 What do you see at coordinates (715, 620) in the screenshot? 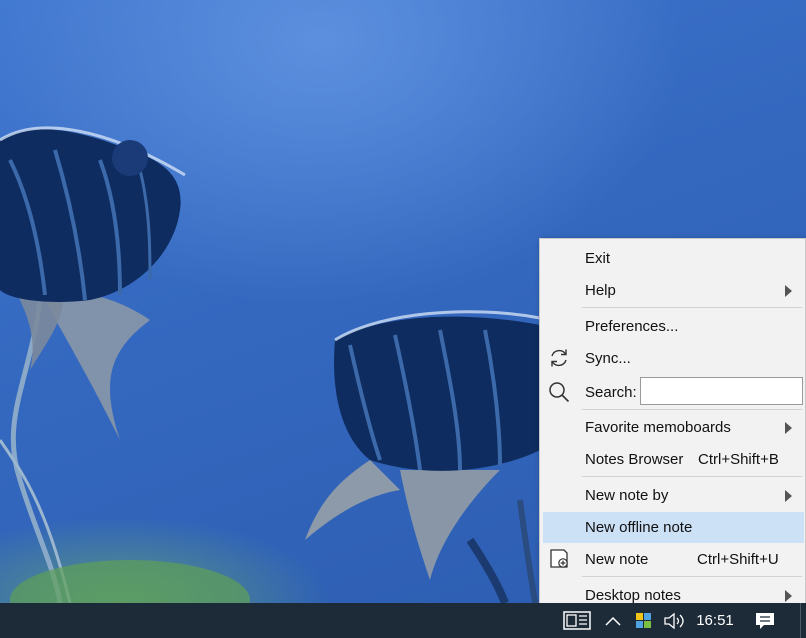
I see `taskbar-clock: 16:51` at bounding box center [715, 620].